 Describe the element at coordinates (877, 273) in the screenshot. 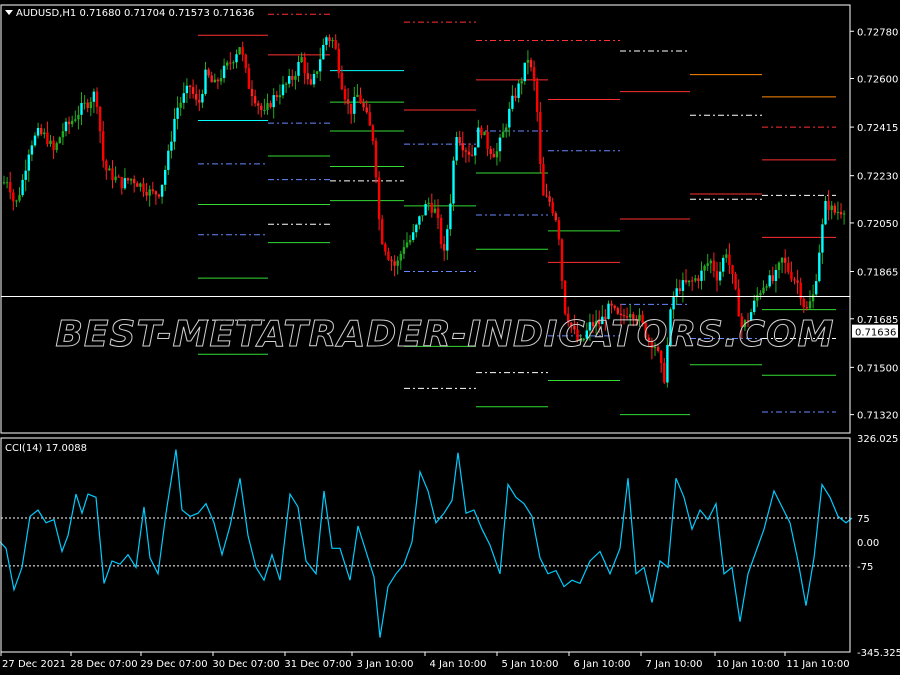

I see `price-axis-label: 0.71865` at that location.